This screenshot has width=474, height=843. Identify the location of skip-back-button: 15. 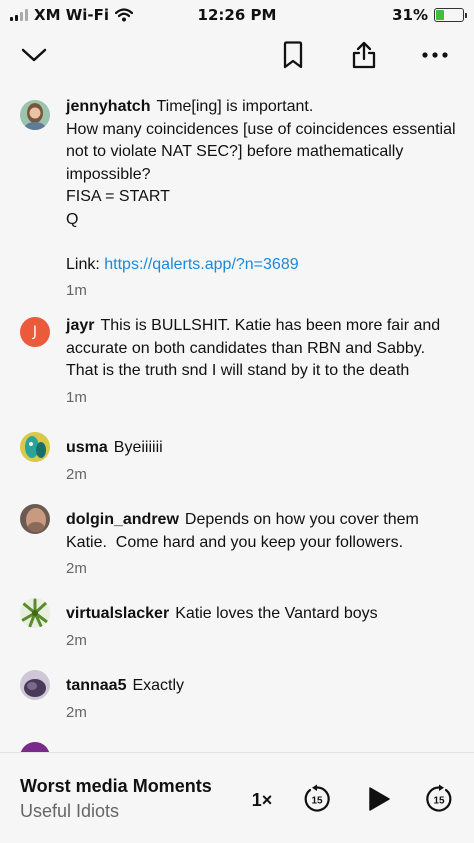
(317, 799).